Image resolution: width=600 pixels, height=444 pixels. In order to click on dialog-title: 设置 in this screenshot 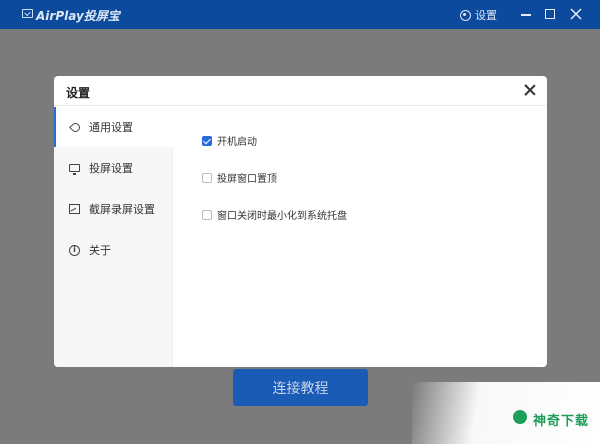, I will do `click(78, 93)`.